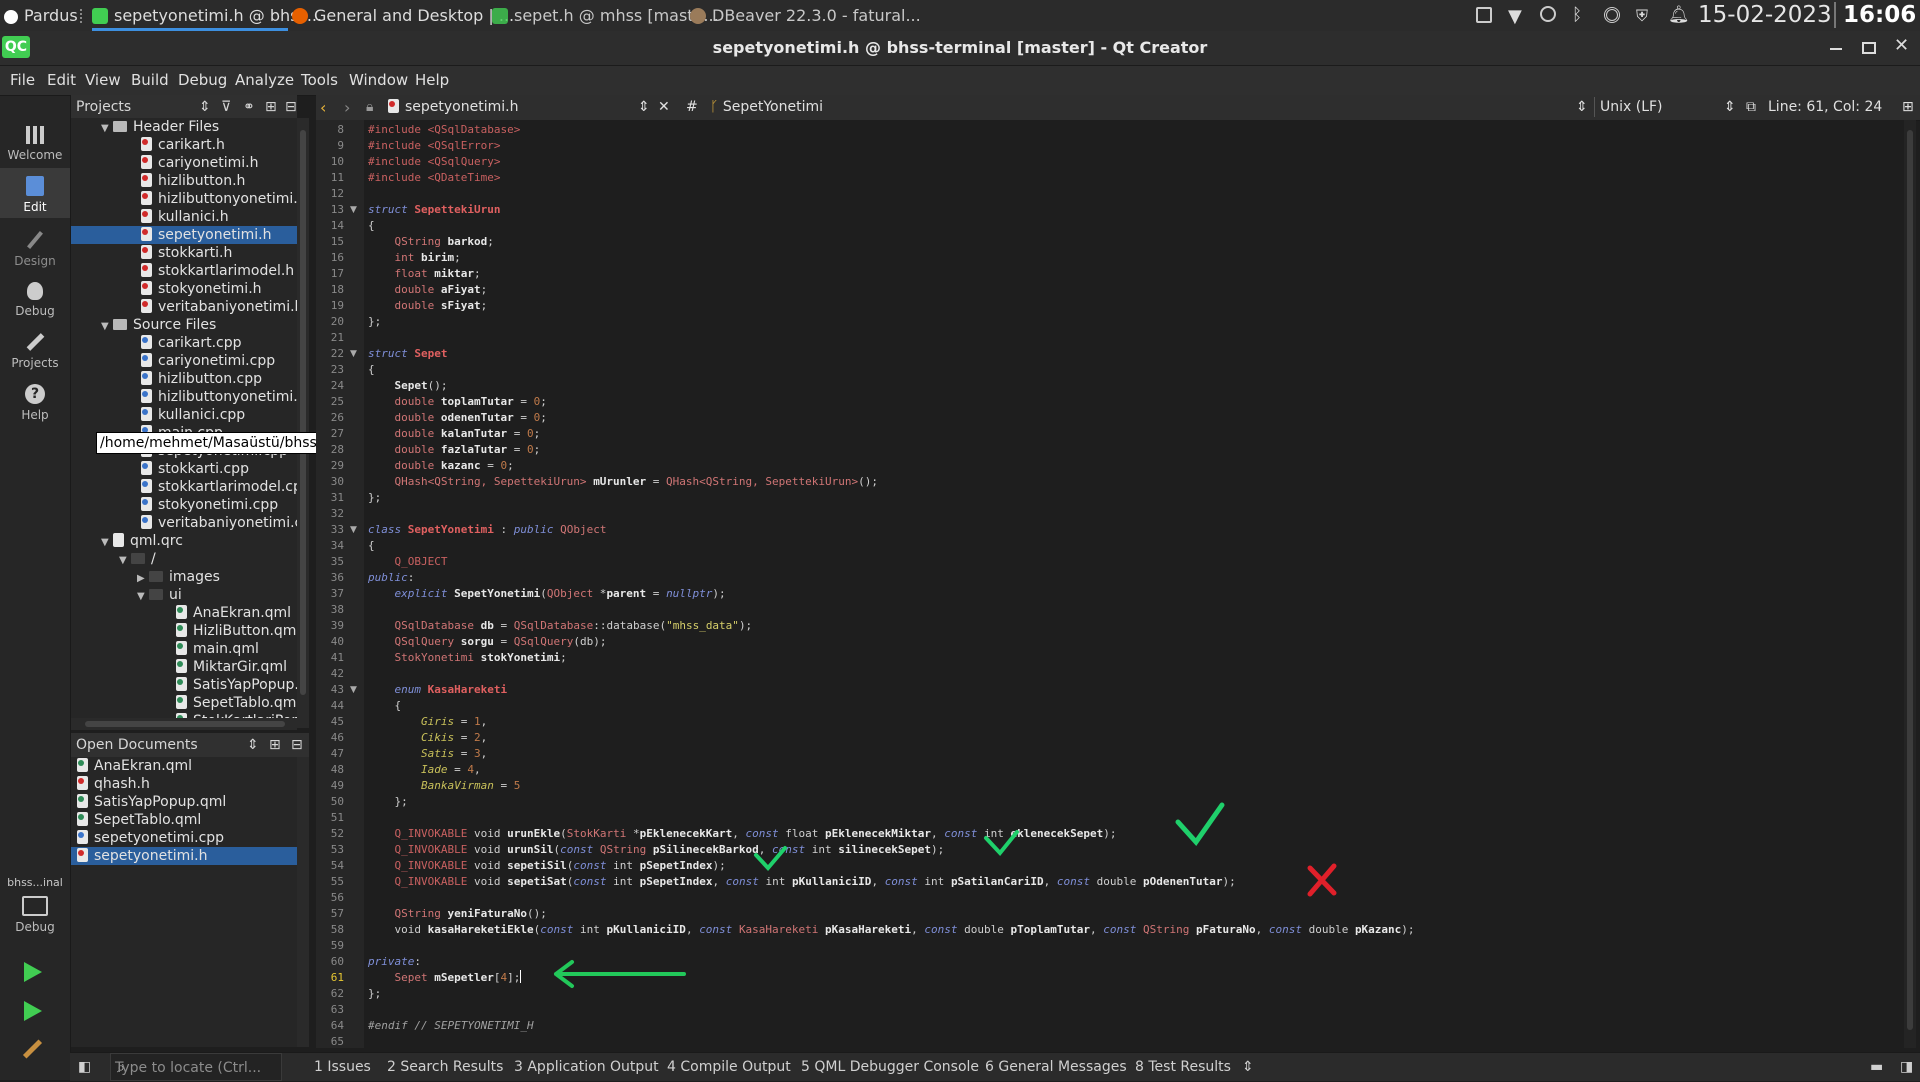 Image resolution: width=1920 pixels, height=1082 pixels. What do you see at coordinates (586, 1067) in the screenshot?
I see `tab-application-output: 3 Application Output` at bounding box center [586, 1067].